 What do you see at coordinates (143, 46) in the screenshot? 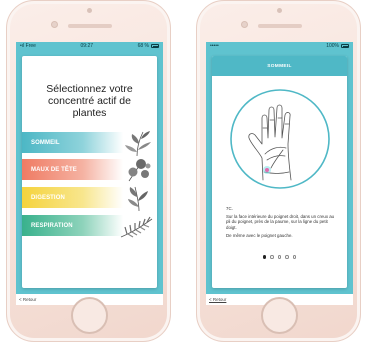
I see `battery-percent: 68 %` at bounding box center [143, 46].